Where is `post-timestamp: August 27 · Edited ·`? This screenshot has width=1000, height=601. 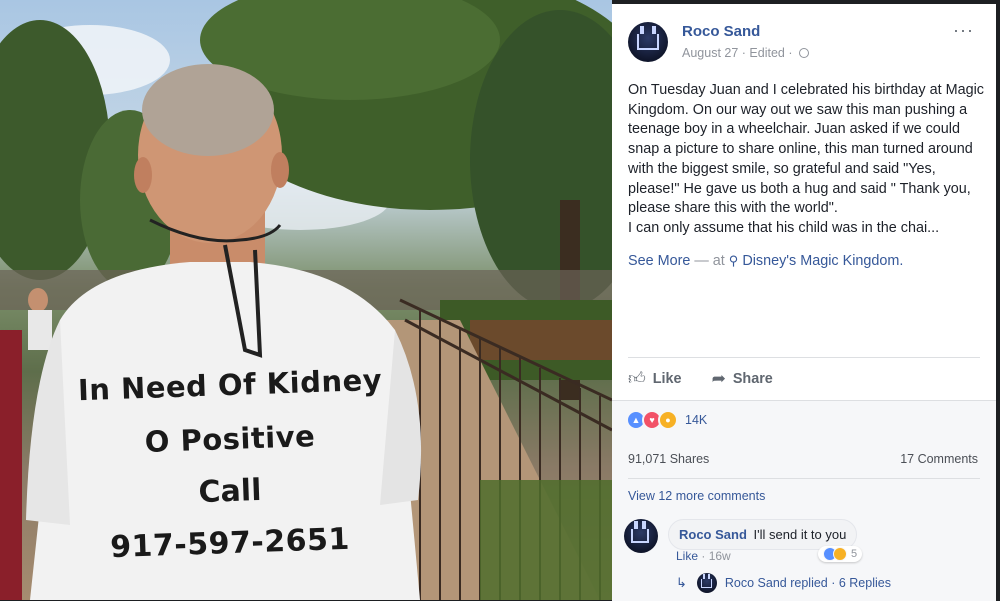
post-timestamp: August 27 · Edited · is located at coordinates (737, 53).